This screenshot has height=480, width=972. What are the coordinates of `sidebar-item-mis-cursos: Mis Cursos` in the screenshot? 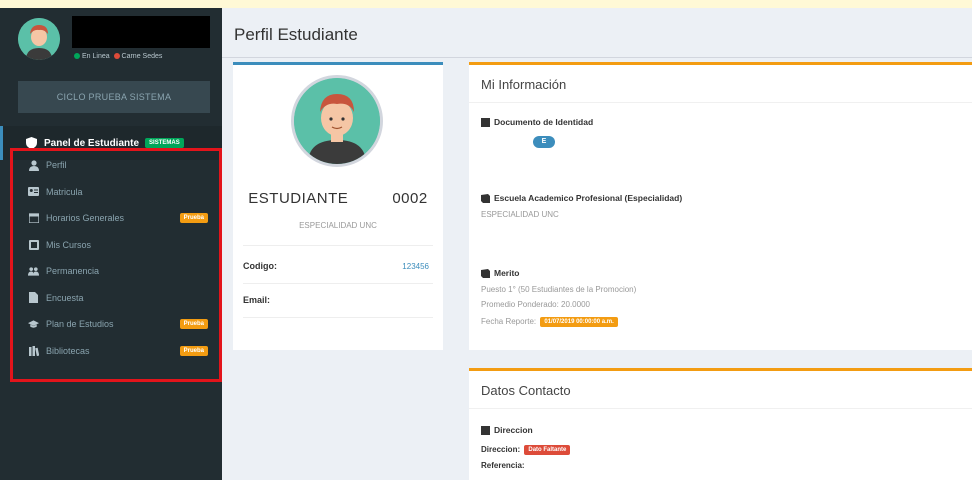 It's located at (114, 245).